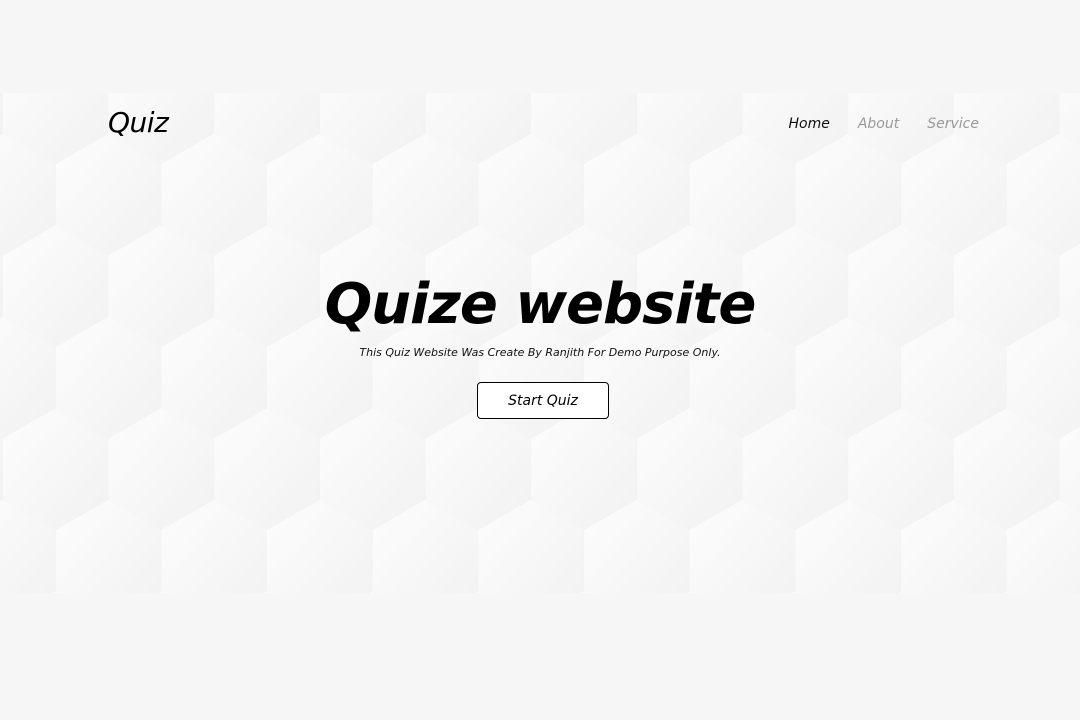 This screenshot has height=720, width=1080. I want to click on start-quiz-button: Start Quiz, so click(543, 400).